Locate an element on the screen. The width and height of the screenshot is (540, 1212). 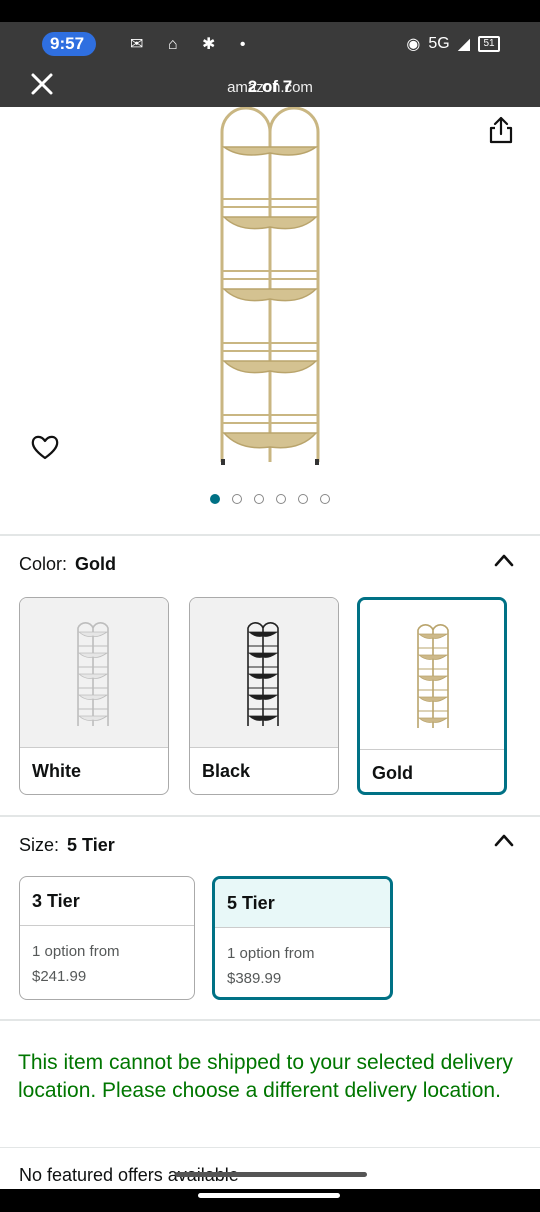
wifi-icon: ◢ is located at coordinates (463, 44).